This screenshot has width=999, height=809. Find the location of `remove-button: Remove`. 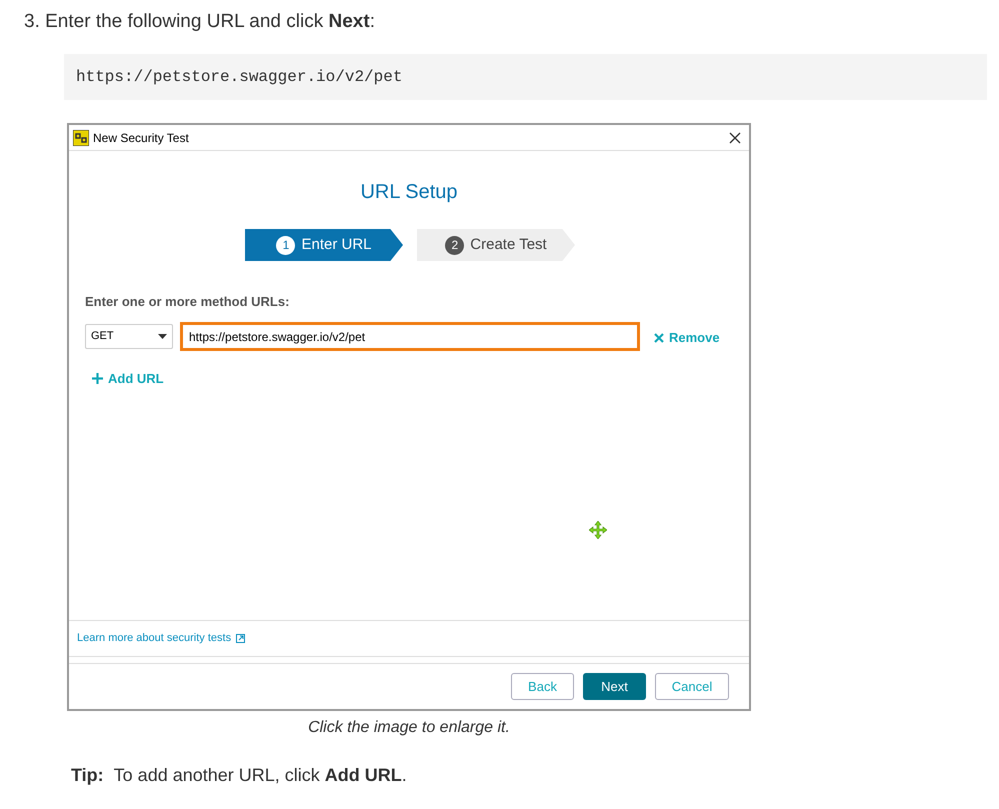

remove-button: Remove is located at coordinates (687, 338).